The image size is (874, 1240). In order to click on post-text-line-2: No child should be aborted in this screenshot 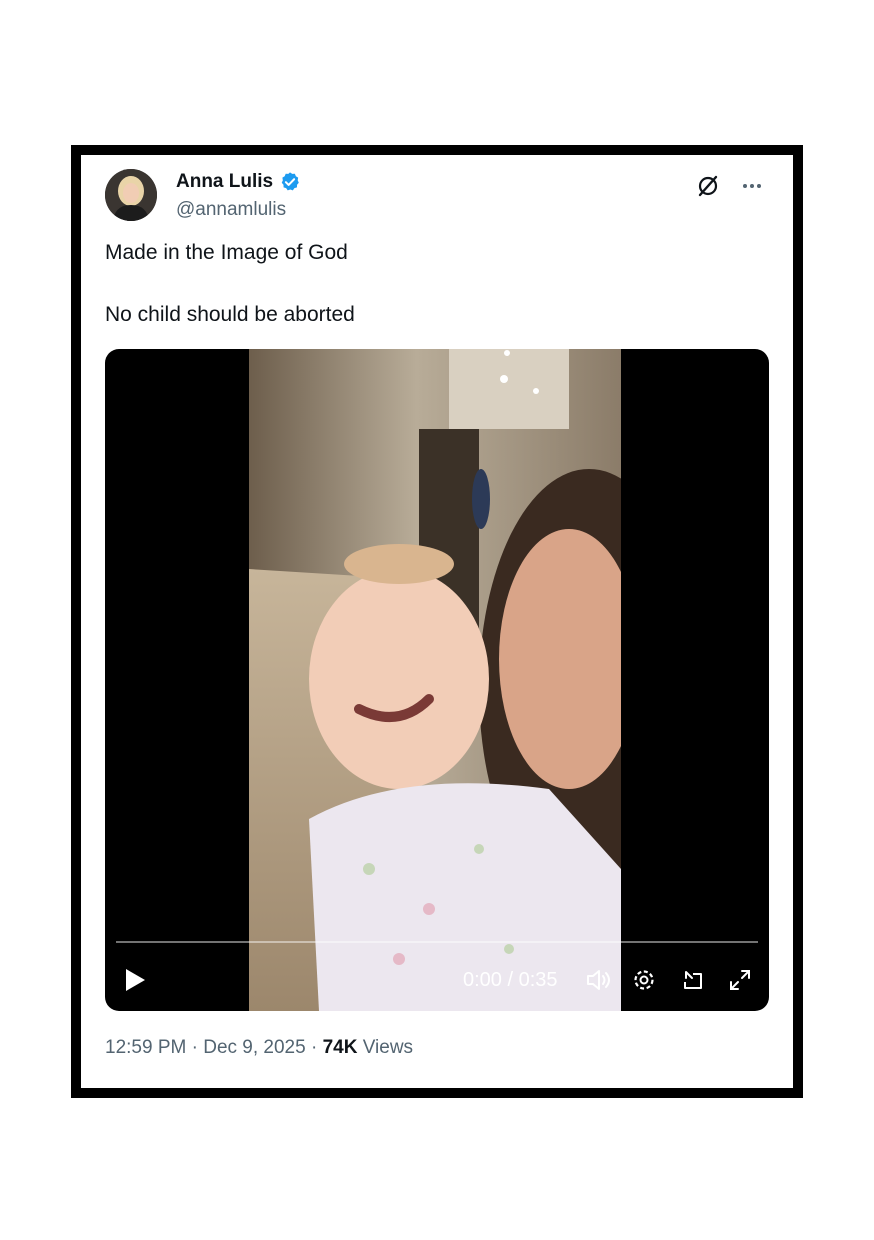, I will do `click(230, 314)`.